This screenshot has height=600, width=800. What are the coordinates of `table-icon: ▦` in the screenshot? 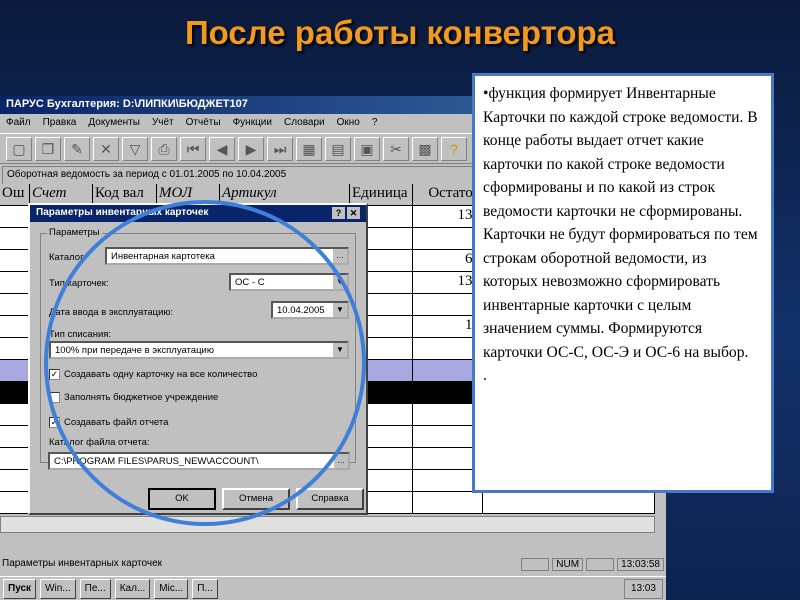 It's located at (309, 149).